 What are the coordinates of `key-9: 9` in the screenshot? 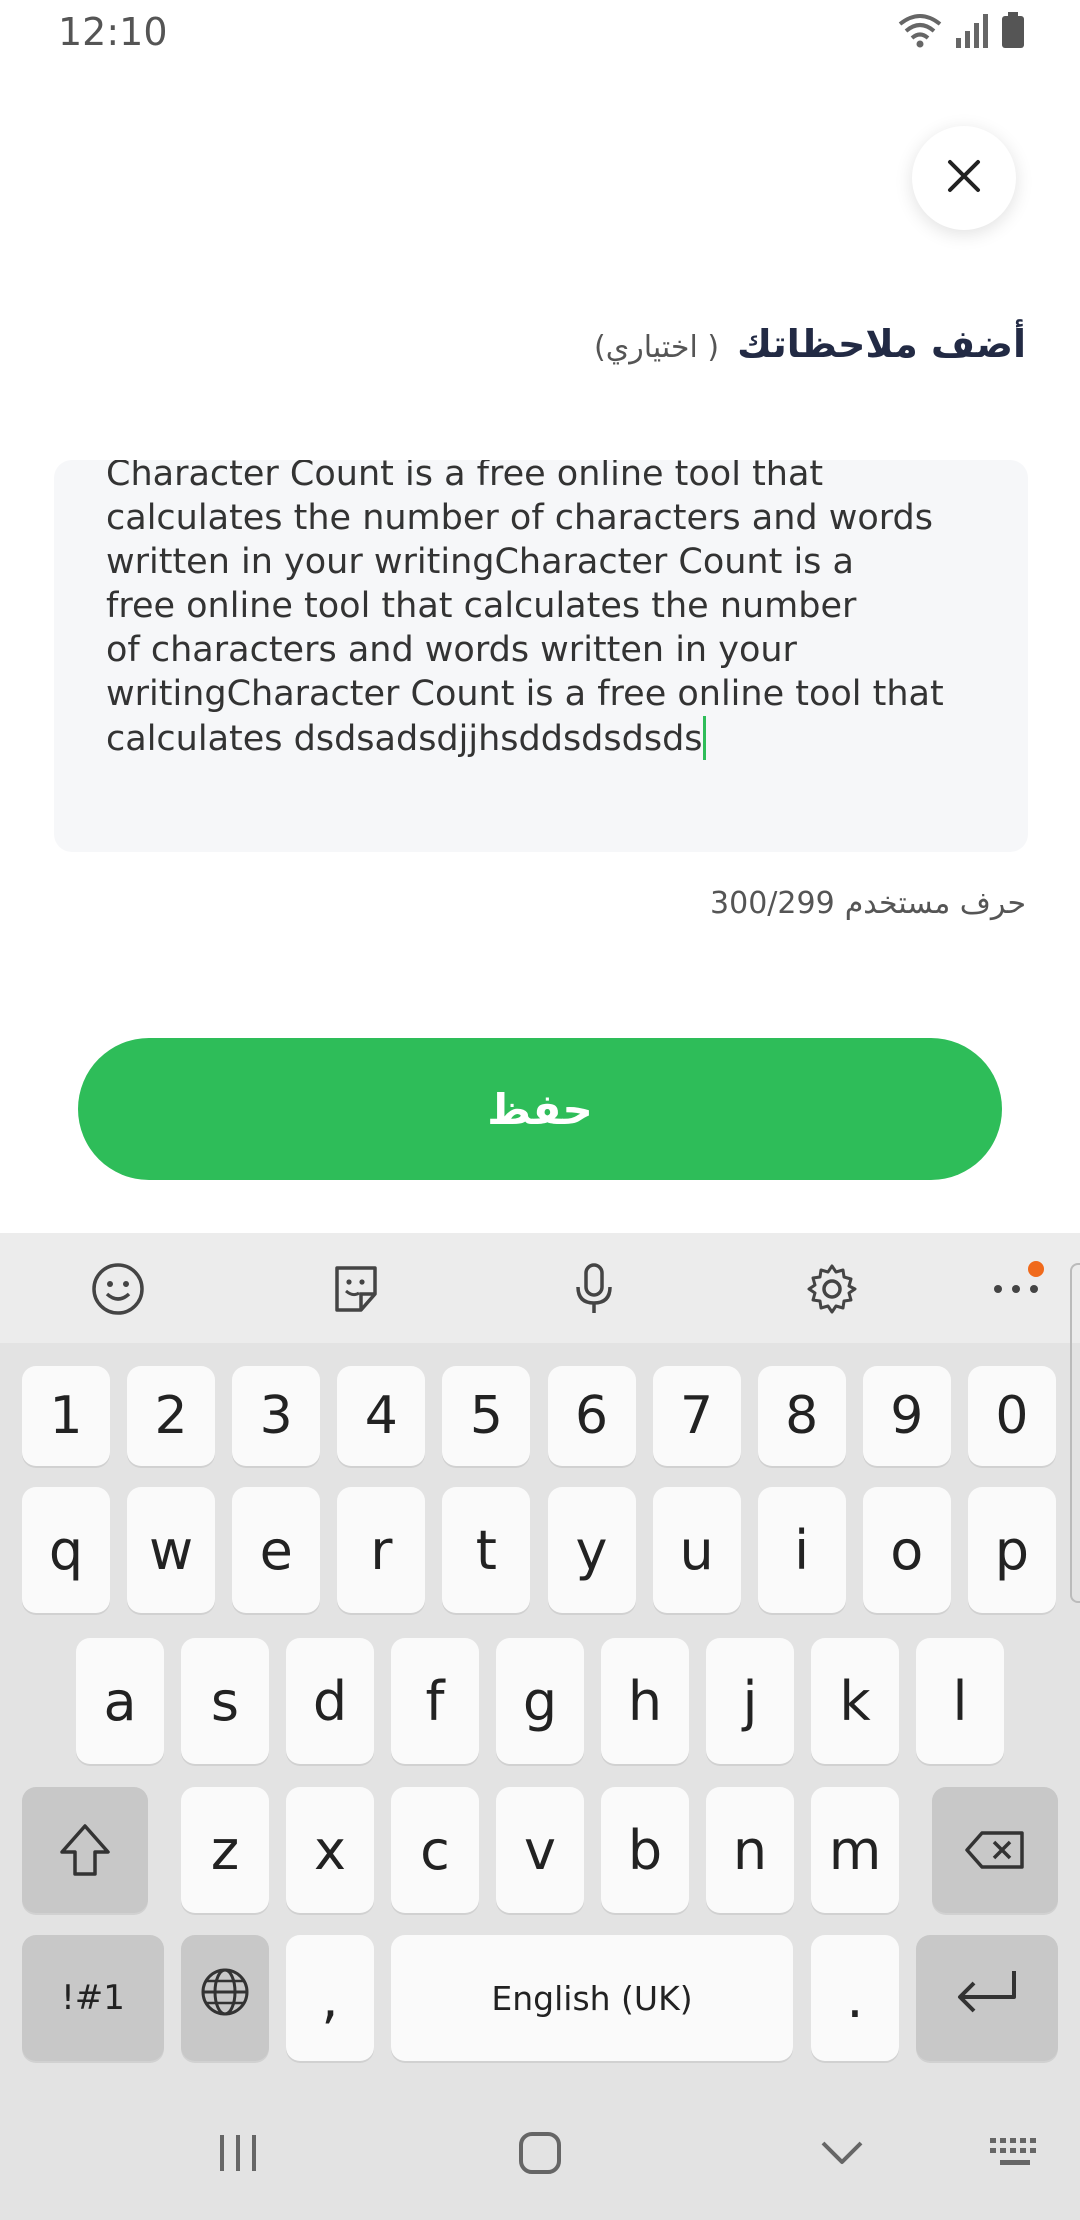 It's located at (906, 1416).